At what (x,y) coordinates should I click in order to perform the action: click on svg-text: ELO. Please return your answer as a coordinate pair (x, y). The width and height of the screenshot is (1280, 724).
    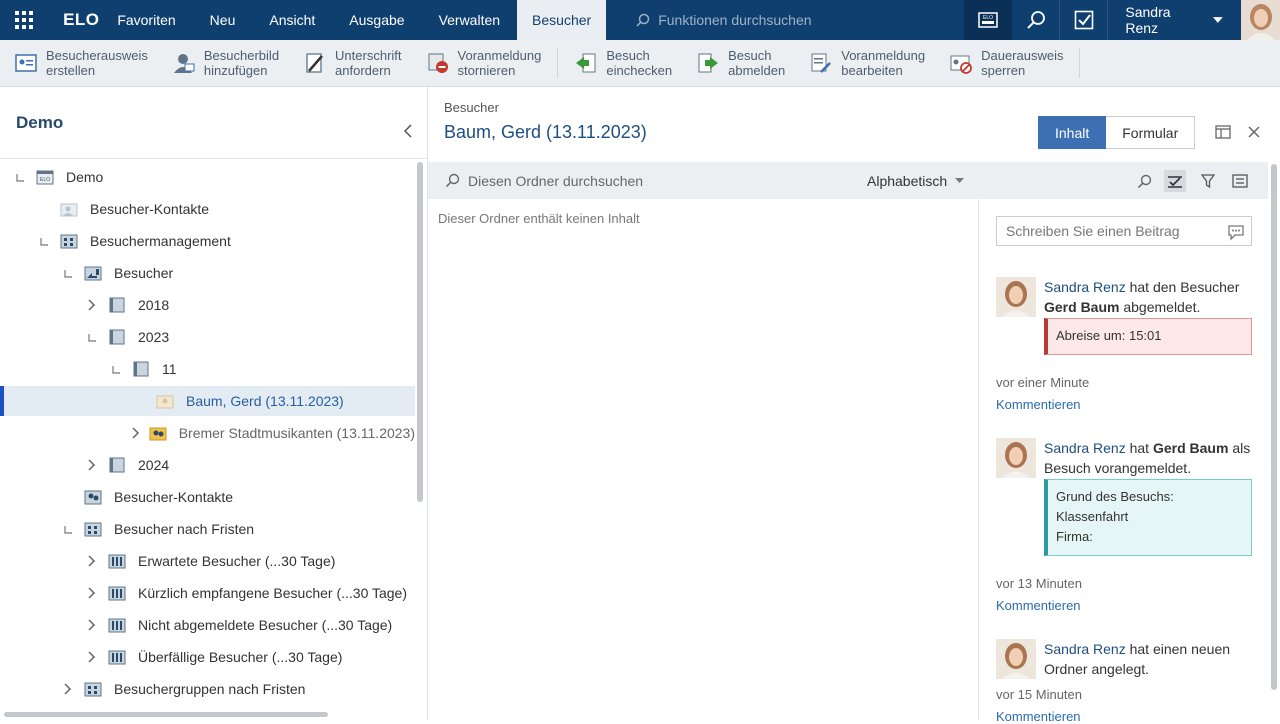
    Looking at the image, I should click on (45, 180).